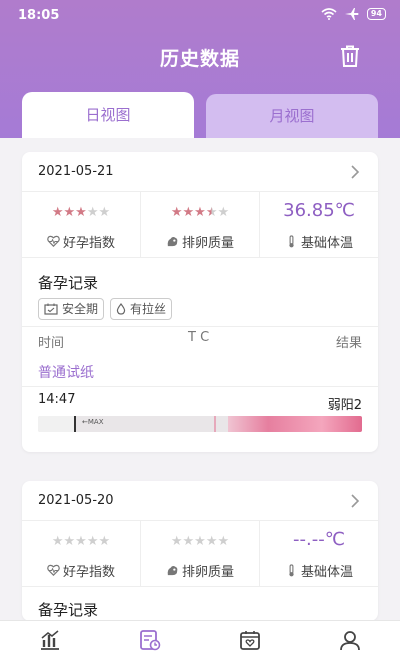 Image resolution: width=400 pixels, height=660 pixels. I want to click on calendar-heart-icon, so click(250, 640).